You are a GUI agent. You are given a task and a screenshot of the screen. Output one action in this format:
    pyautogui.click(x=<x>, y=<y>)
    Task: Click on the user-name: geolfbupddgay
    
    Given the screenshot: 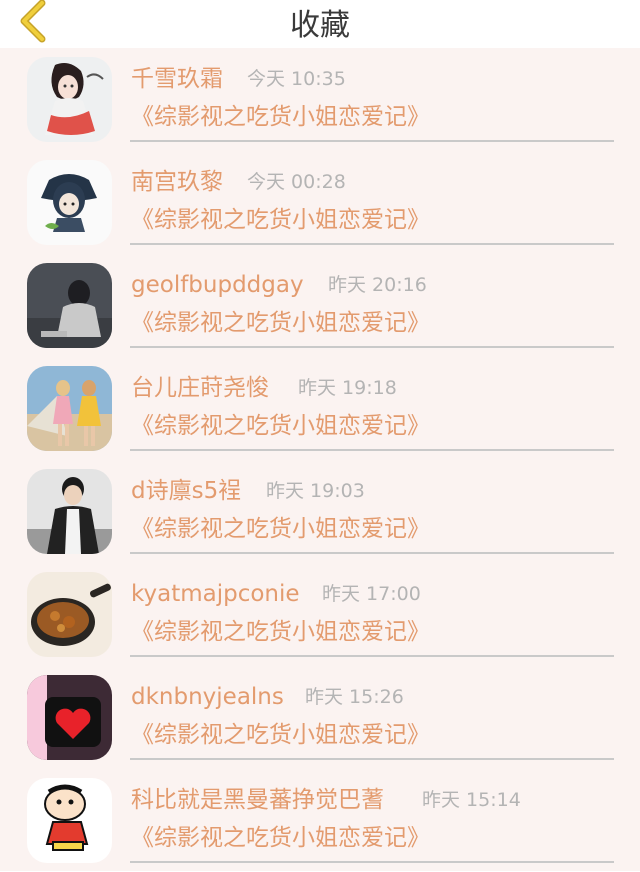 What is the action you would take?
    pyautogui.click(x=217, y=285)
    